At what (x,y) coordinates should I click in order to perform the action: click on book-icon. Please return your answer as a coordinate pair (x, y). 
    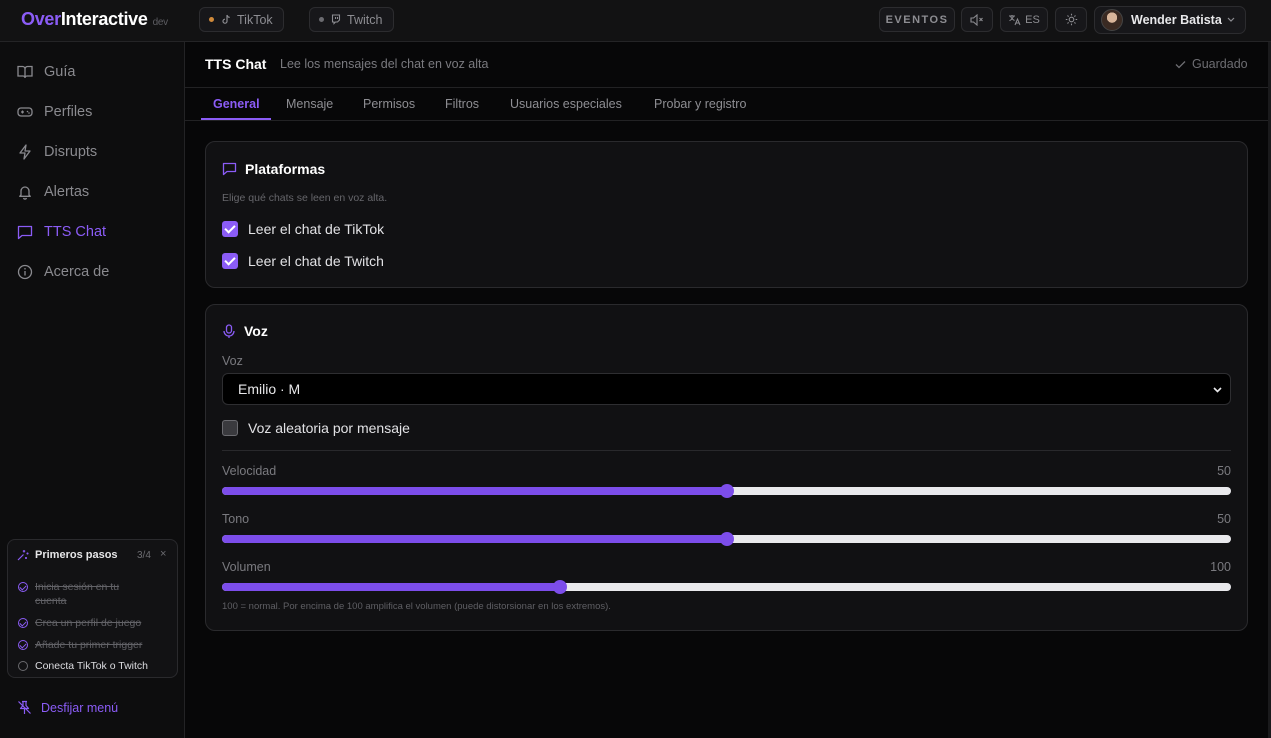
    Looking at the image, I should click on (25, 72).